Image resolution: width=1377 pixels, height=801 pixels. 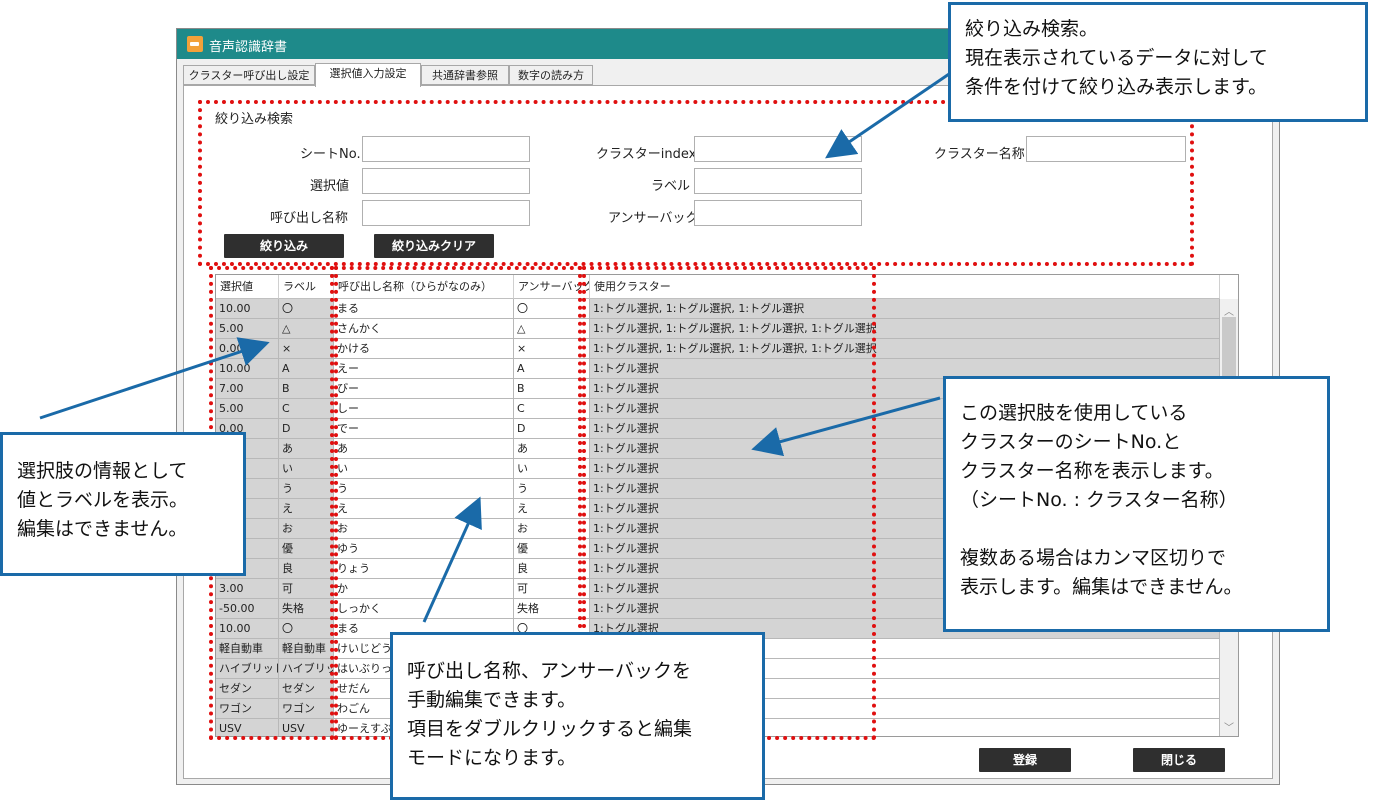 I want to click on callout-edit-line: 項目をダブルクリックすると編集, so click(x=550, y=729).